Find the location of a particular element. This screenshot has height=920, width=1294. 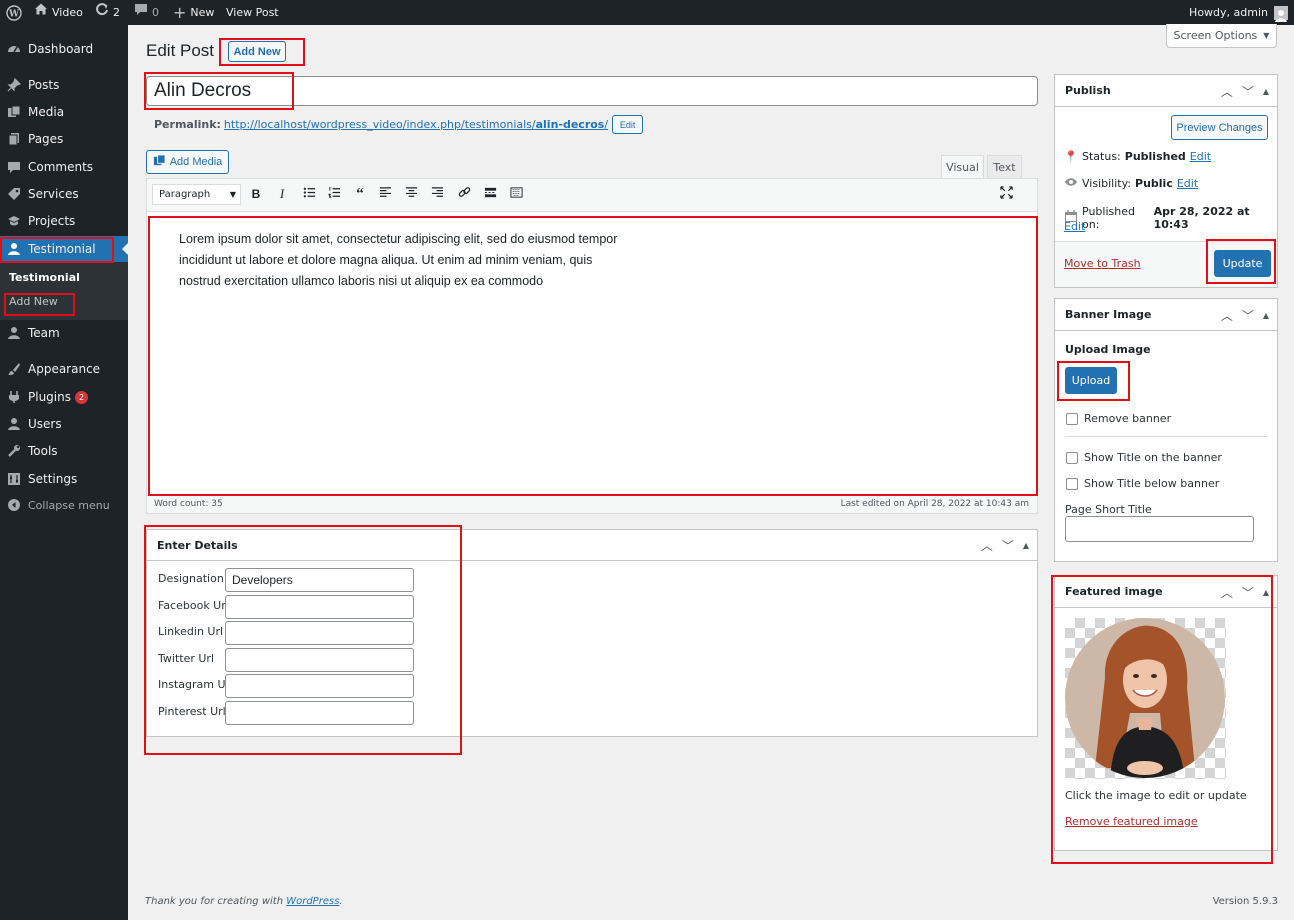

show-title-below-checkbox is located at coordinates (1072, 483).